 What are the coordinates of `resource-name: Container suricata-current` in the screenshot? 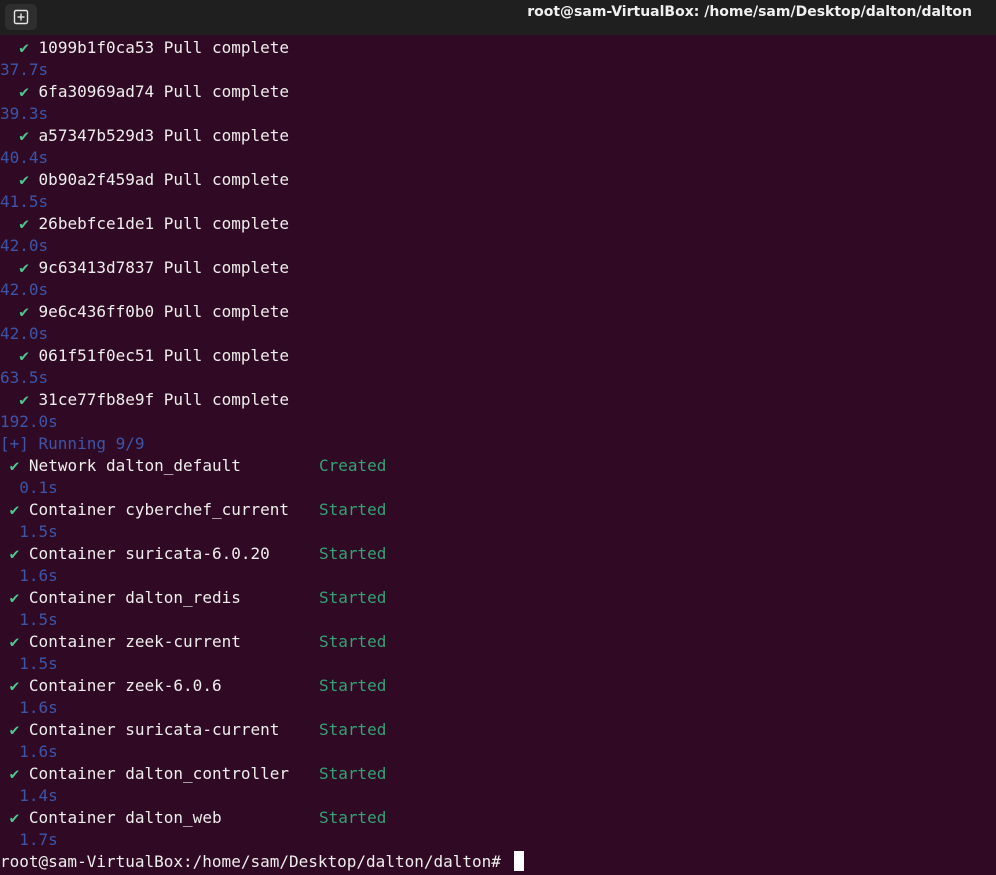 It's located at (154, 729).